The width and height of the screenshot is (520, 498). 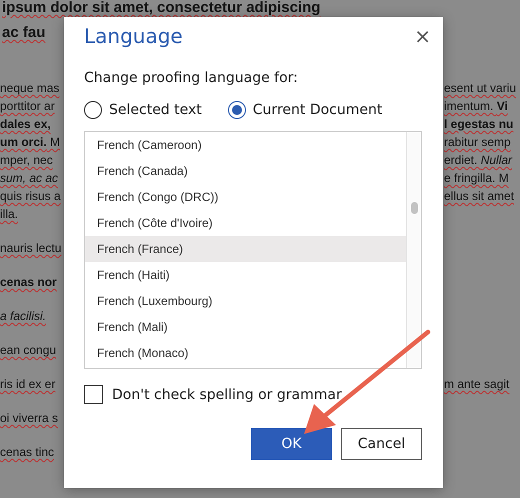 I want to click on document-text: dales ex,, so click(x=25, y=124).